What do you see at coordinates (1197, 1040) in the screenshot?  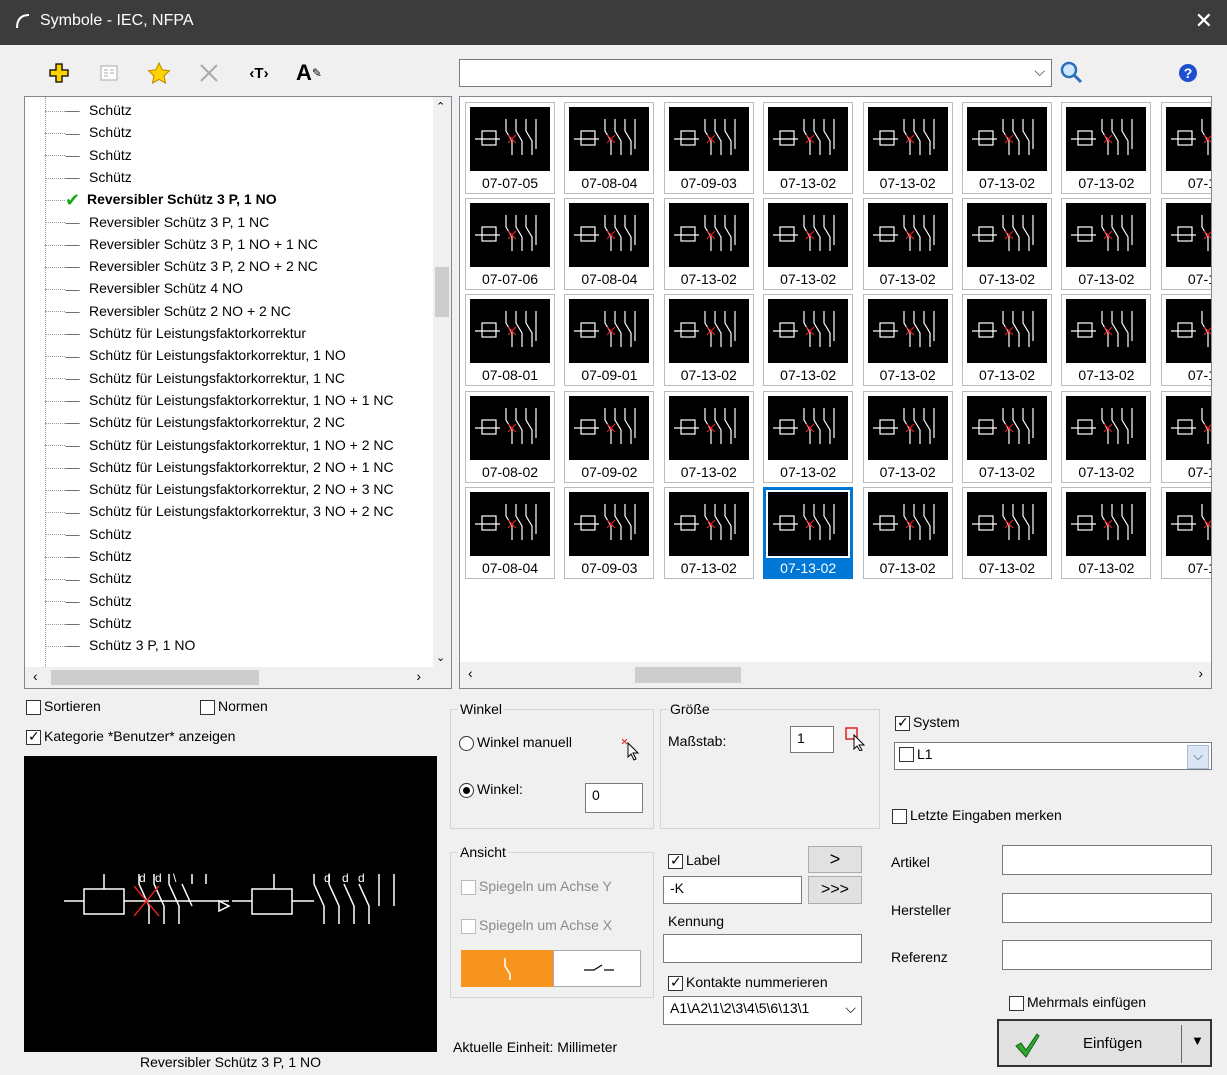 I see `dropdown-arrow-icon: ▼` at bounding box center [1197, 1040].